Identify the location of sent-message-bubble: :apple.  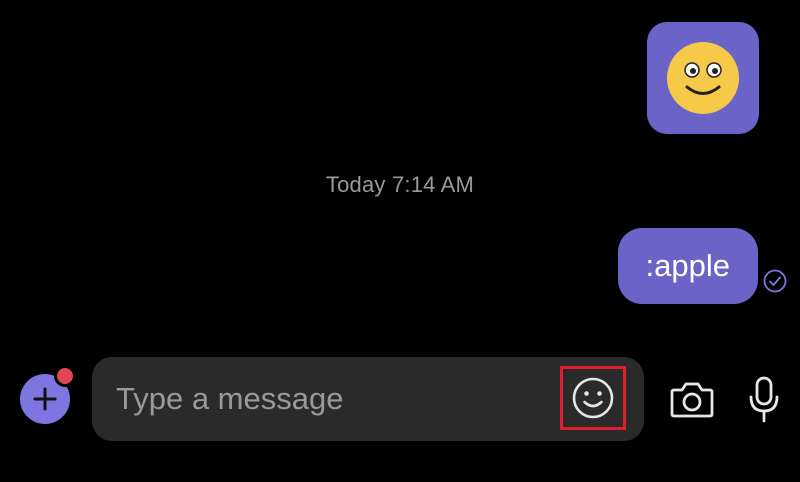
(687, 266).